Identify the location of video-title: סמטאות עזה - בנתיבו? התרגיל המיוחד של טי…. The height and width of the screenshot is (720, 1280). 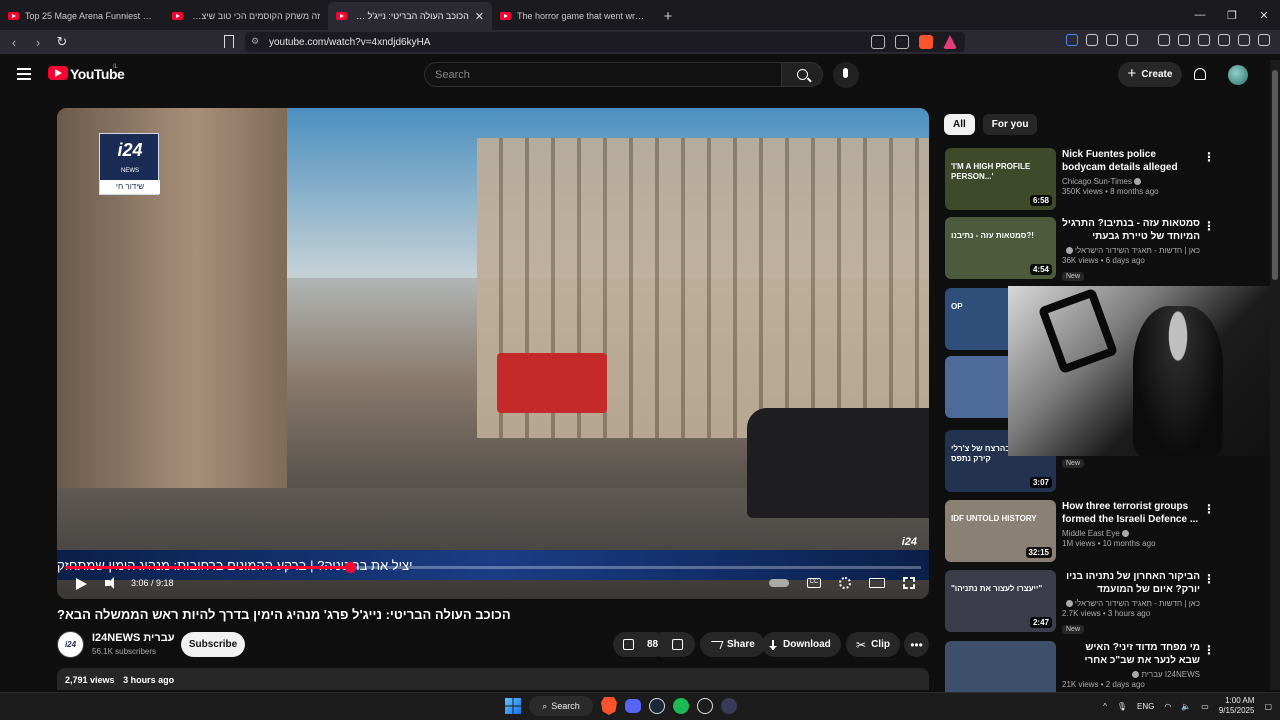
(1131, 230).